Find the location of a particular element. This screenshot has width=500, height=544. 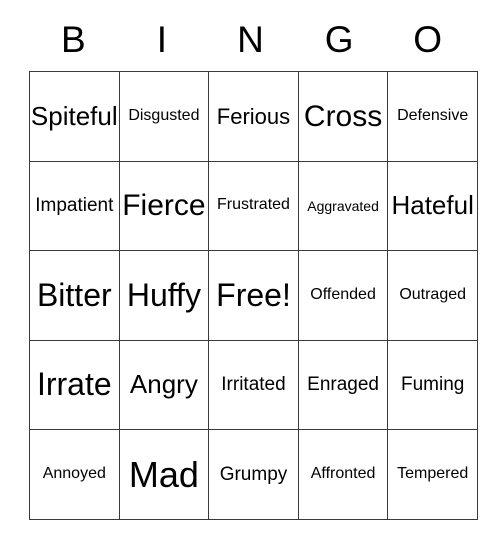

bingo-cell-label: Fuming is located at coordinates (432, 385).